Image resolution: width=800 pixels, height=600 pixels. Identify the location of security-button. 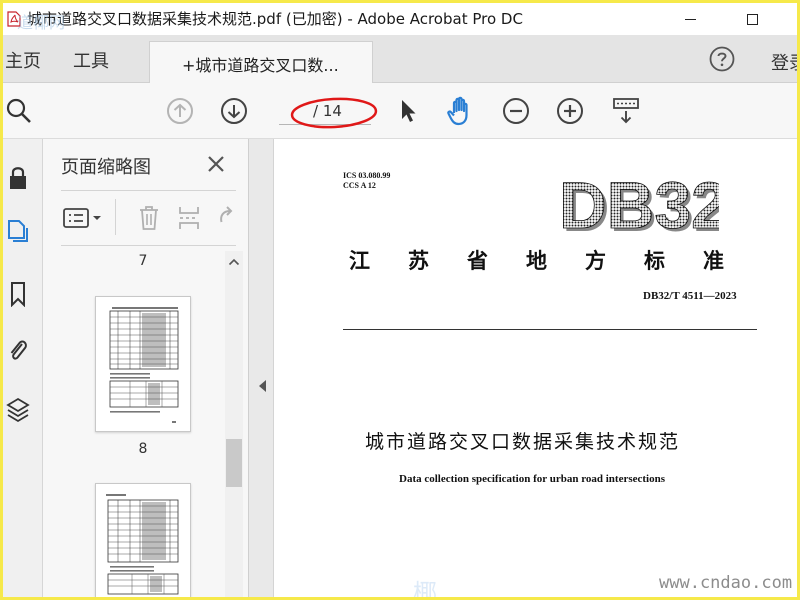
(18, 178).